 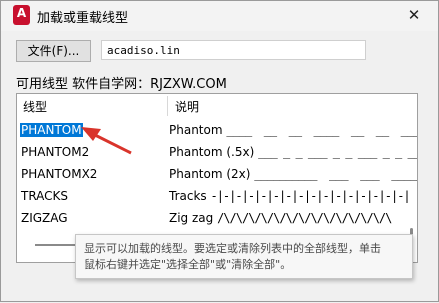 I want to click on tooltip-line-2: 鼠标右键并选定"选择全部"或"清除全部"。, so click(x=188, y=264).